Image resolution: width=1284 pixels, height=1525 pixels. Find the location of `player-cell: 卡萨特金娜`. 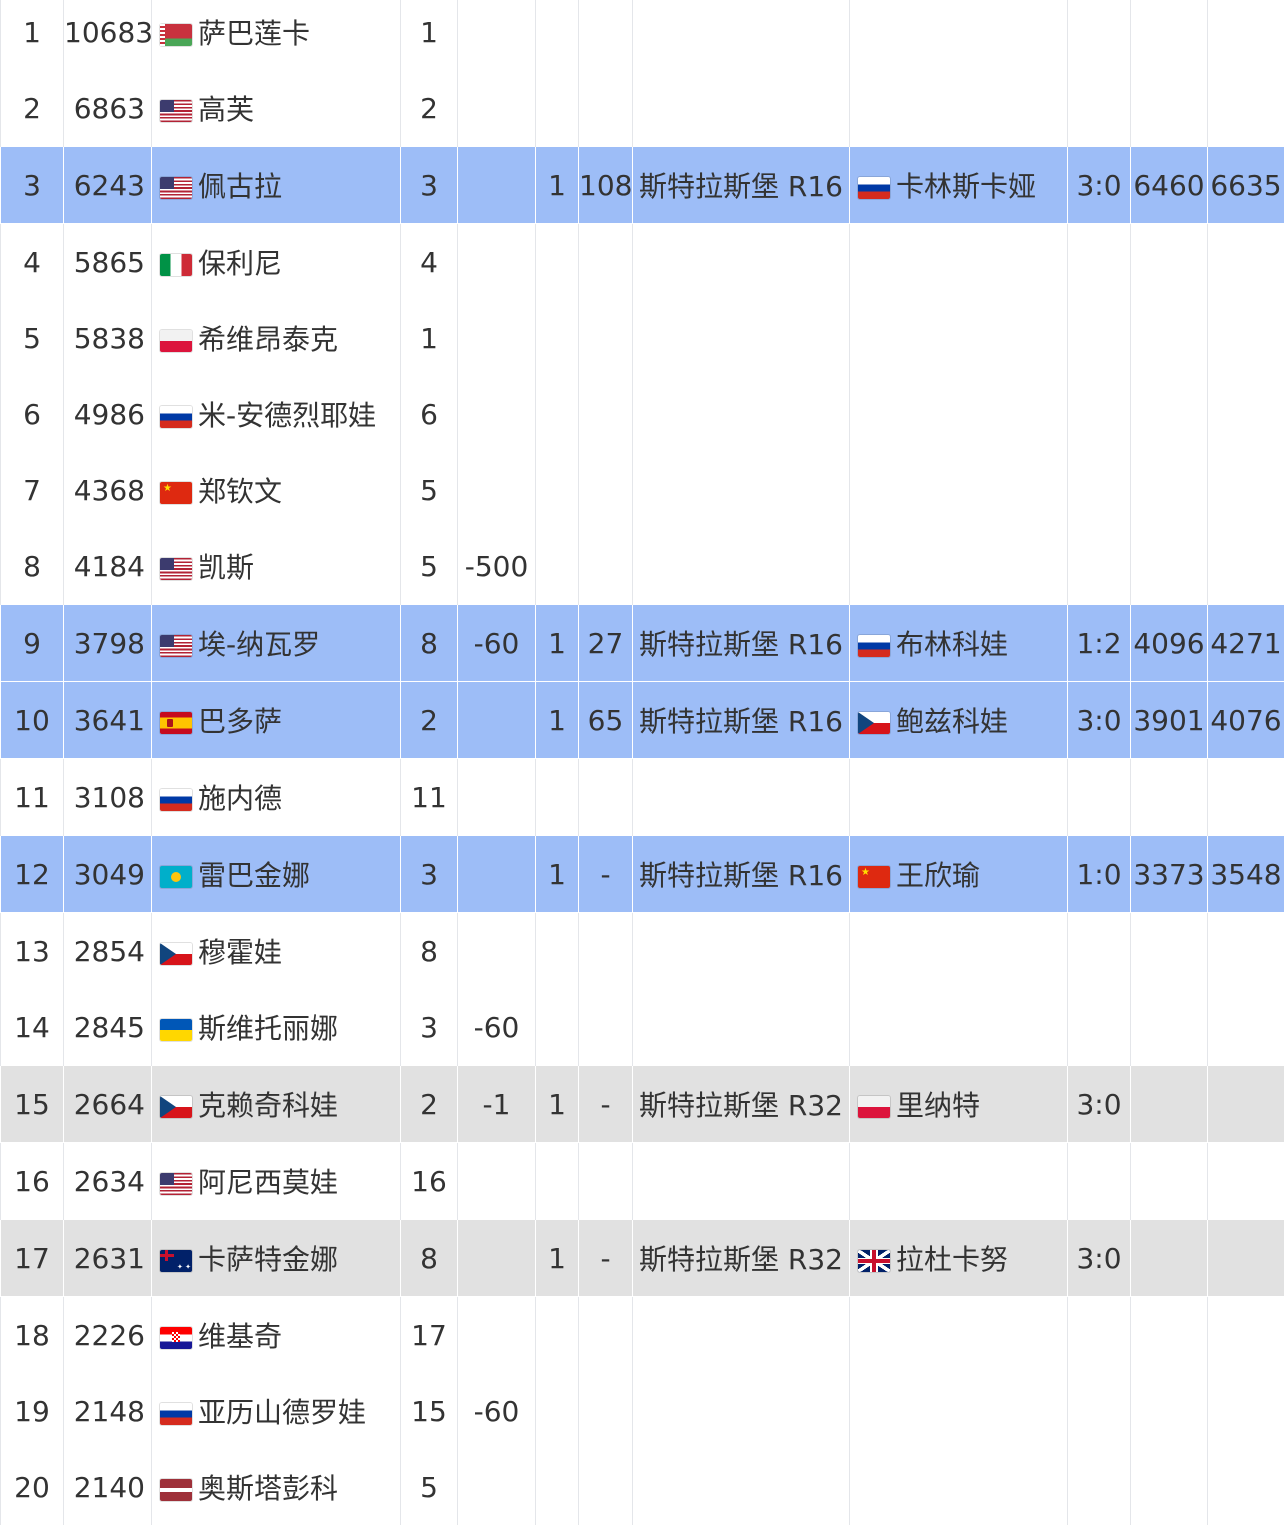

player-cell: 卡萨特金娜 is located at coordinates (276, 1258).